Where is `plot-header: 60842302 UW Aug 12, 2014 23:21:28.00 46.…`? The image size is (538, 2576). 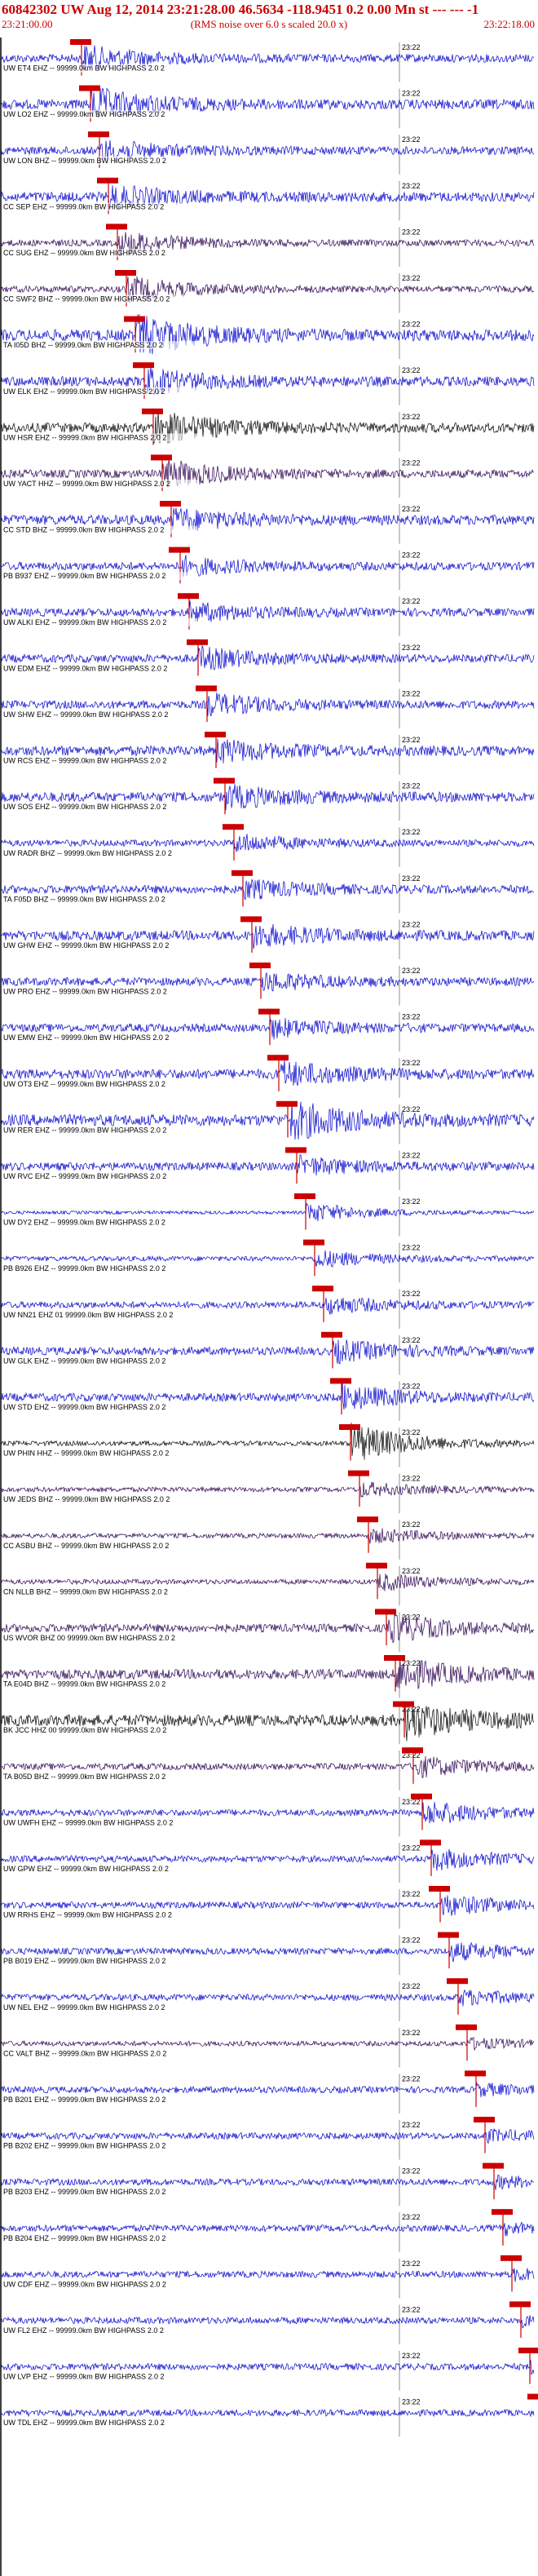
plot-header: 60842302 UW Aug 12, 2014 23:21:28.00 46.… is located at coordinates (269, 18).